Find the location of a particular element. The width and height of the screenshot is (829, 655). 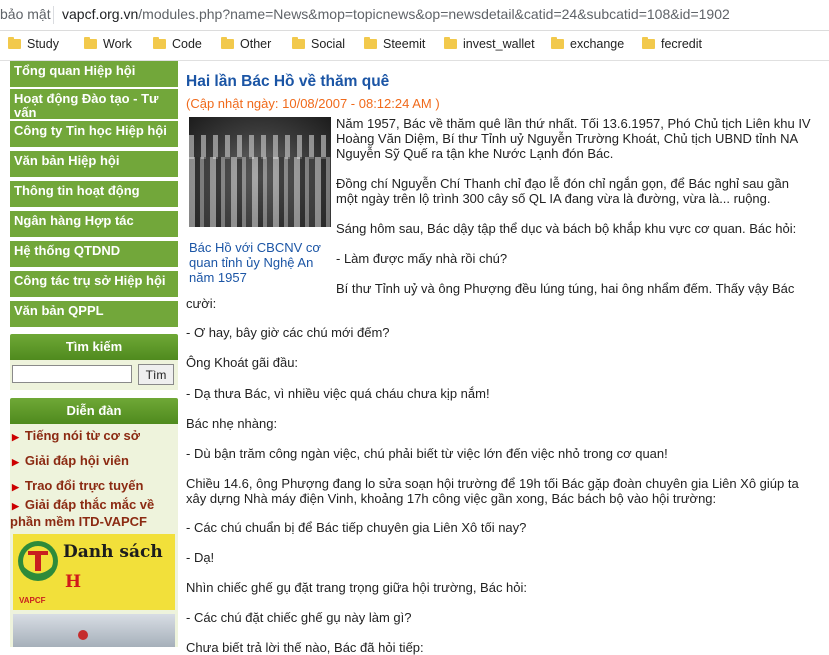

paragraph: Ông Khoát gãi đầu: is located at coordinates (242, 362).